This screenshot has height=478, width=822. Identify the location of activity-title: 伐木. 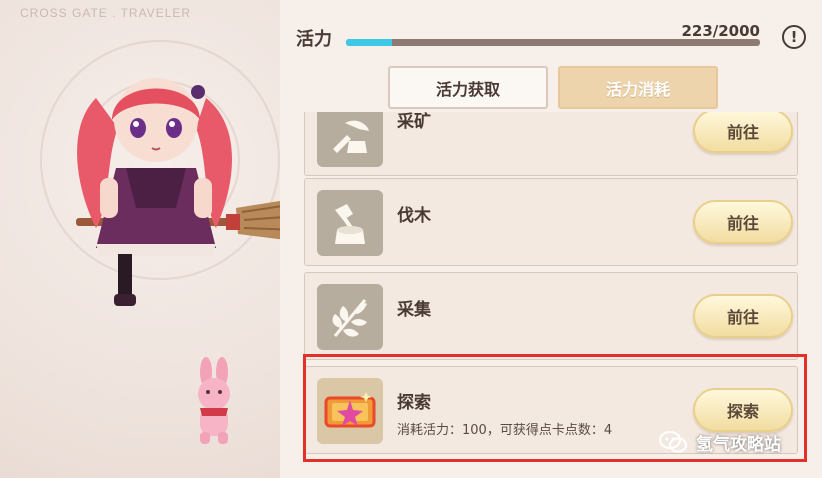
(414, 216).